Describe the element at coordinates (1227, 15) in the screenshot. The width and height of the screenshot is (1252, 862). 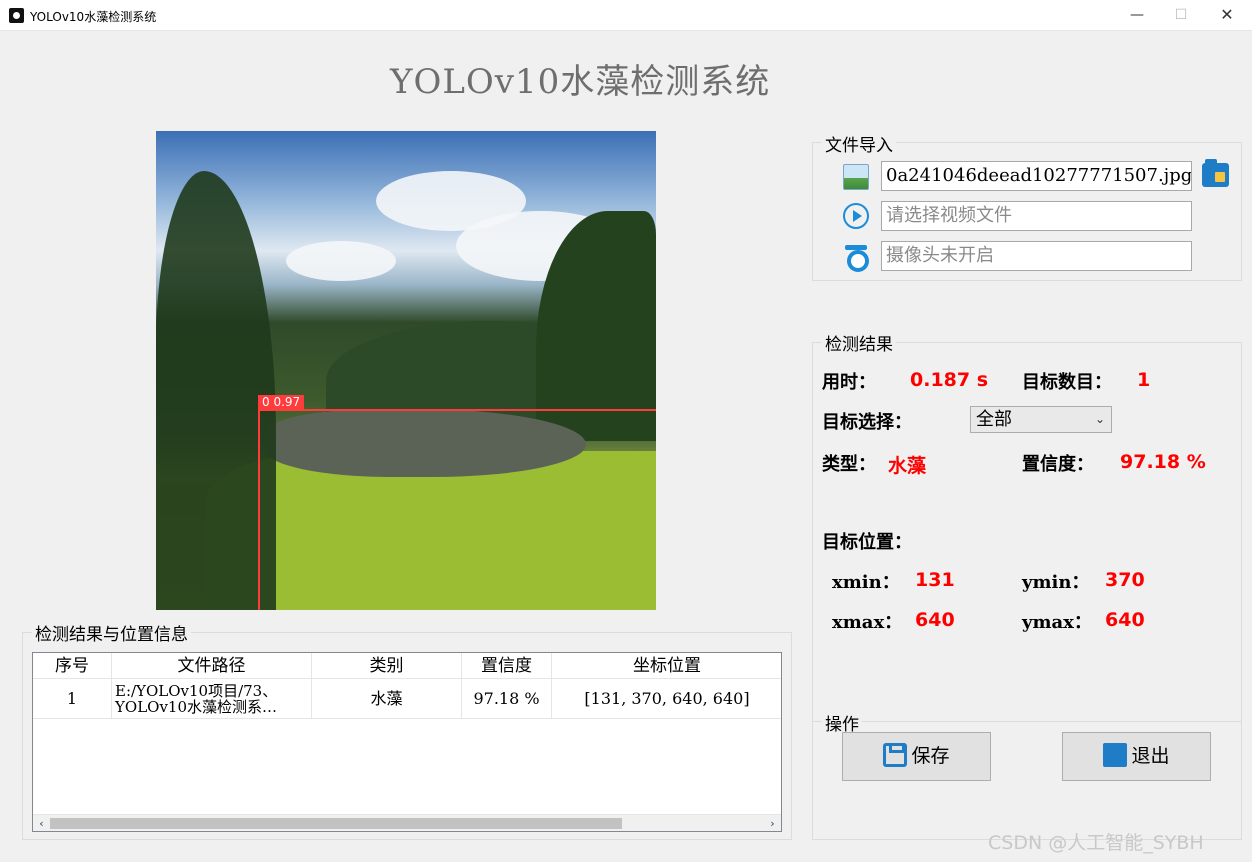
I see `close-button: ✕` at that location.